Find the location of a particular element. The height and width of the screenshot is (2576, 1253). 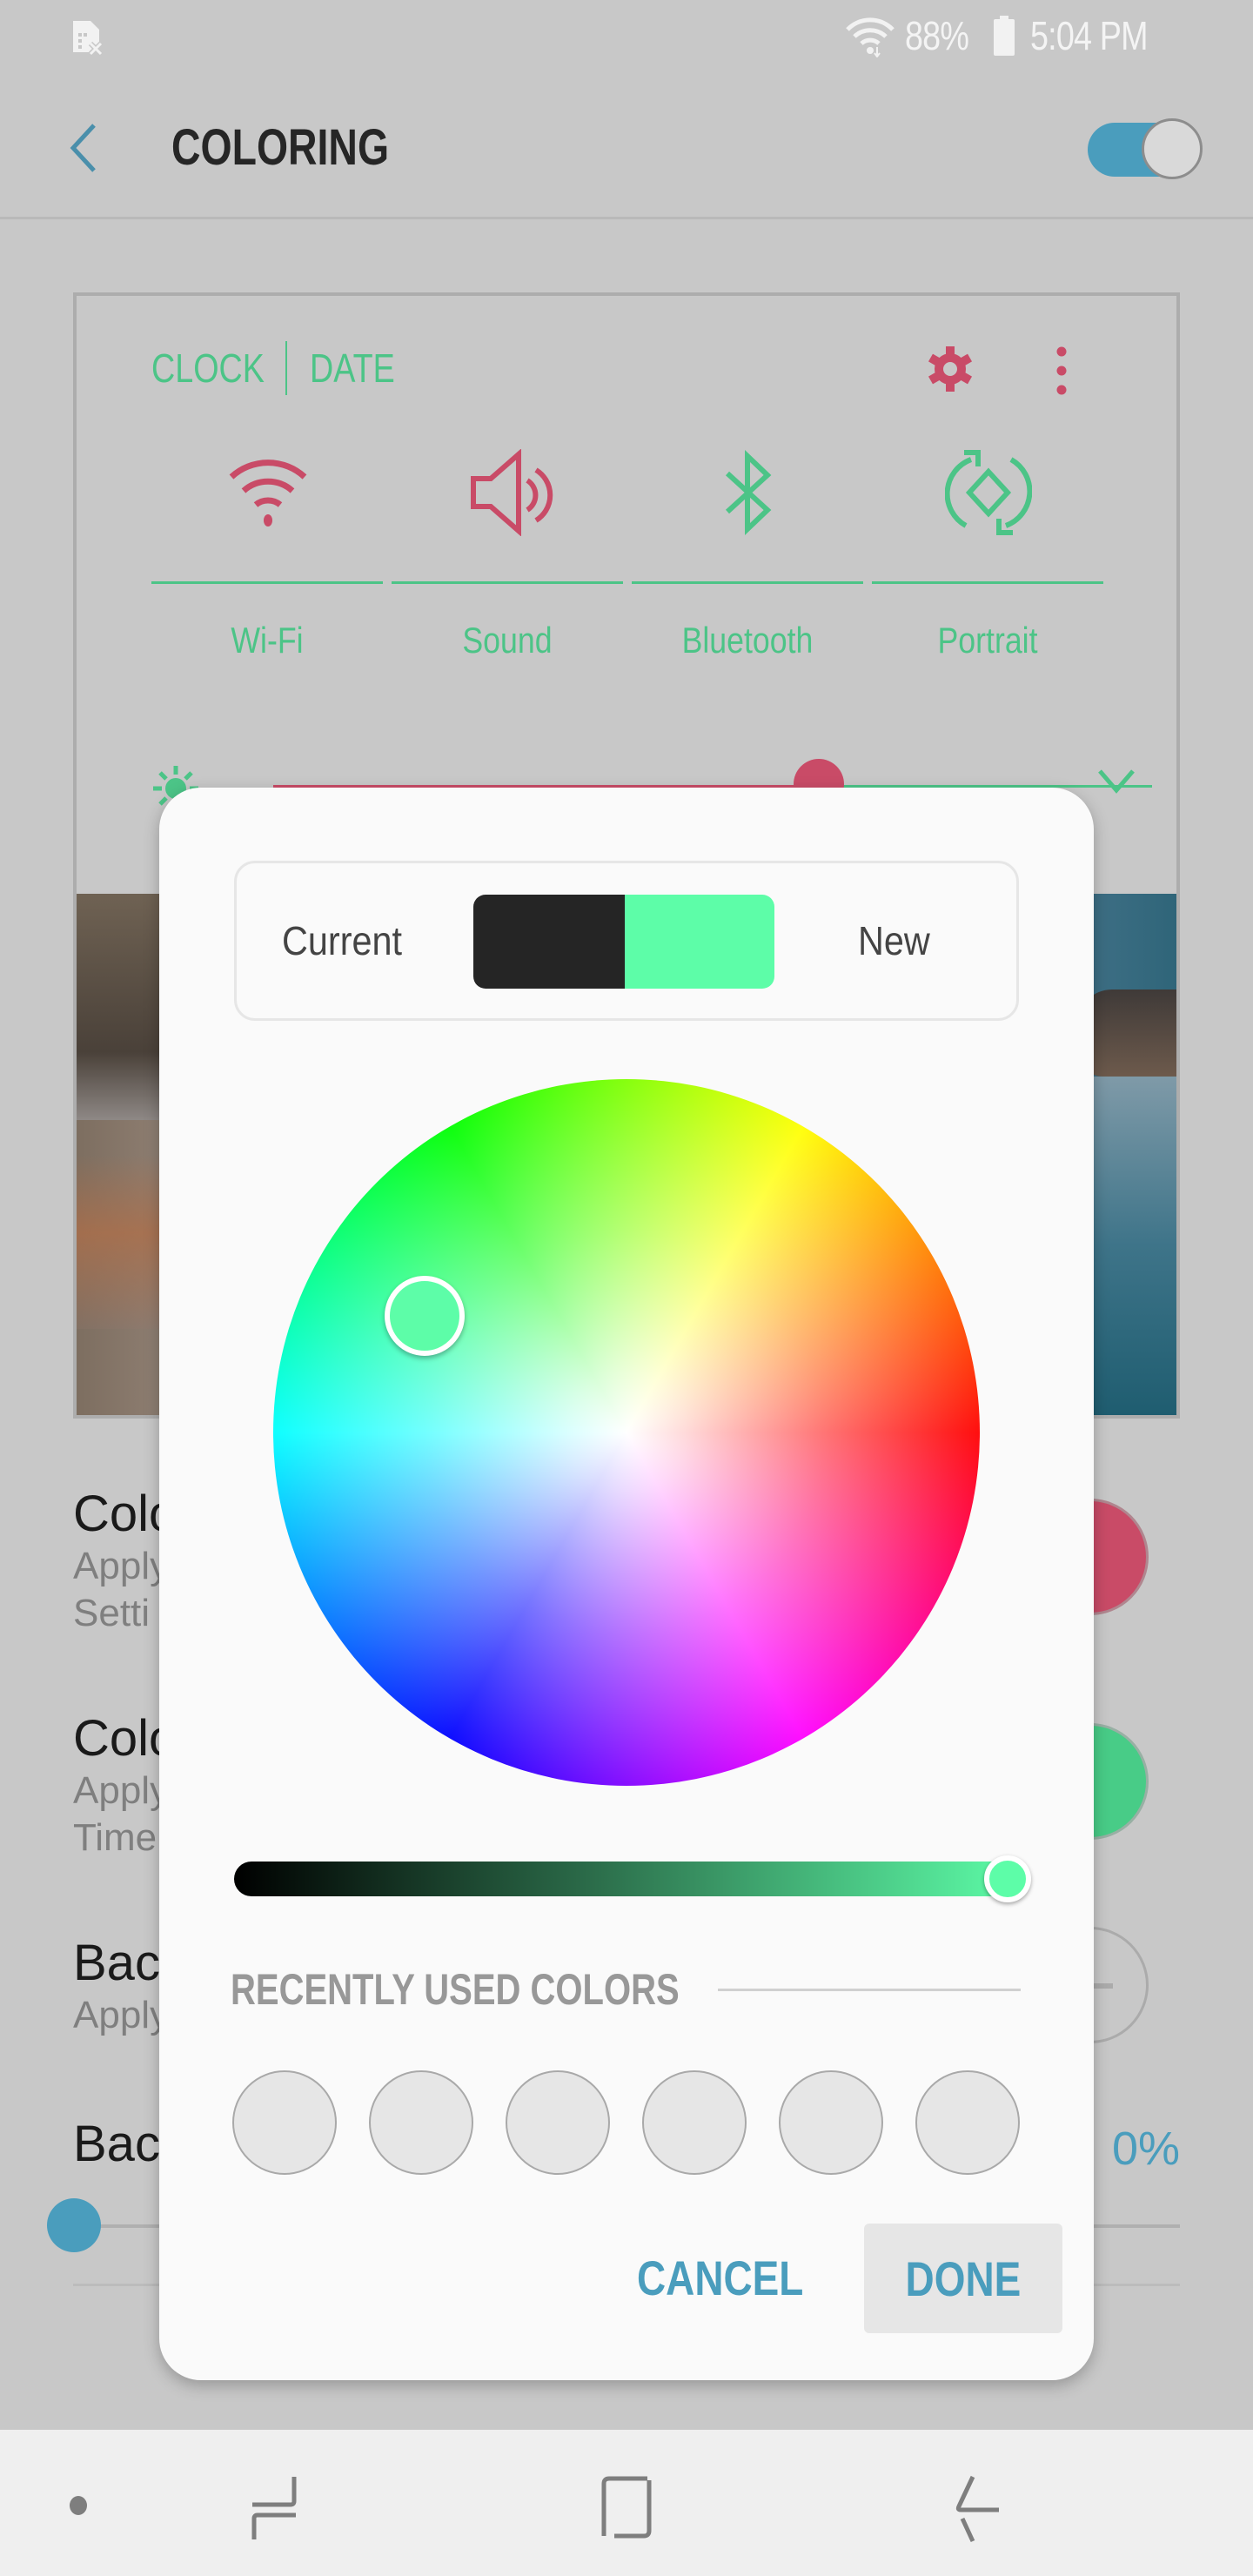

dot-icon is located at coordinates (78, 2505).